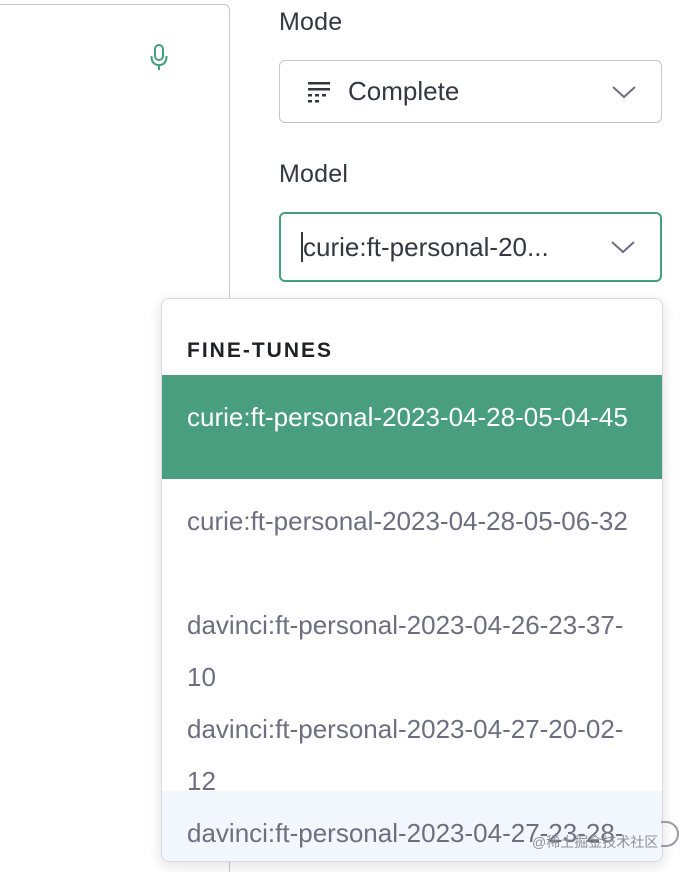 The image size is (684, 872). Describe the element at coordinates (260, 350) in the screenshot. I see `dropdown-group-header: FINE-TUNES` at that location.